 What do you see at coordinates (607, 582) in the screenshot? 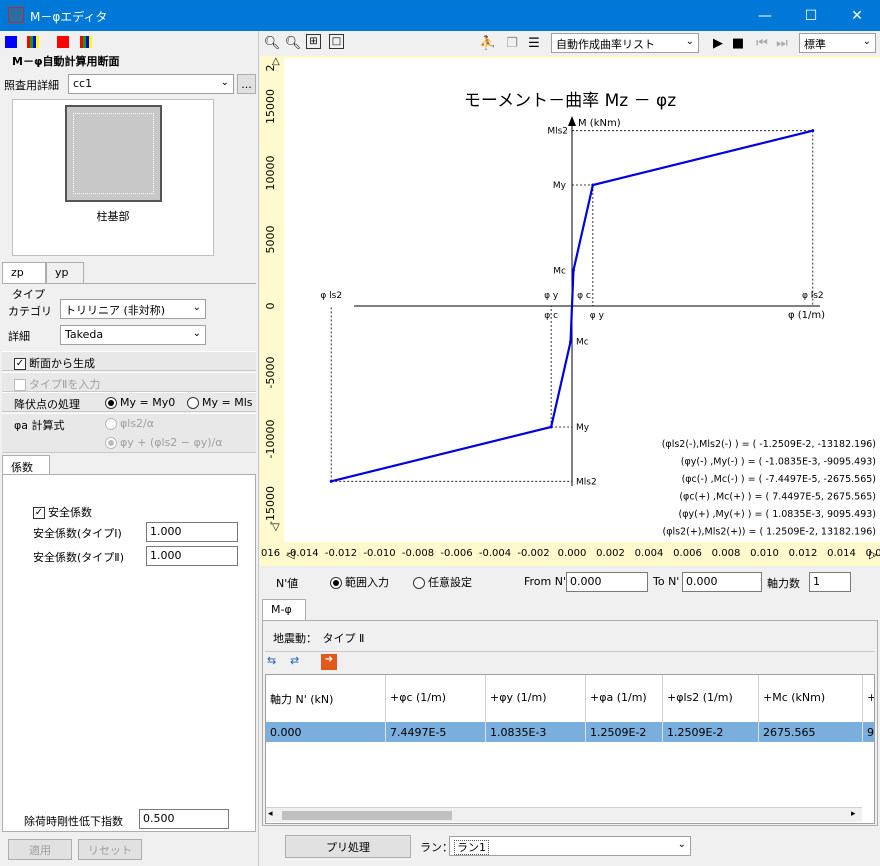
I see `from-input: 0.000` at bounding box center [607, 582].